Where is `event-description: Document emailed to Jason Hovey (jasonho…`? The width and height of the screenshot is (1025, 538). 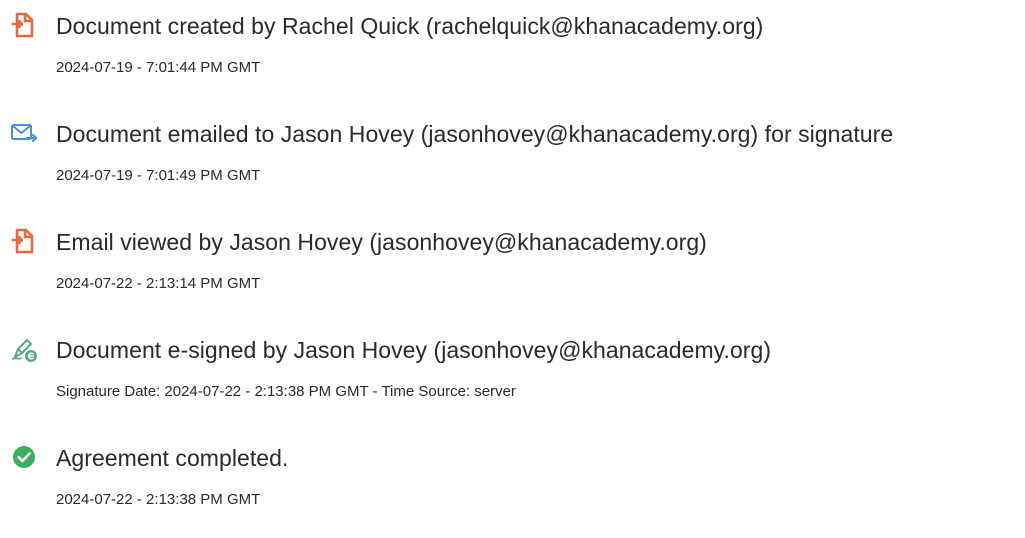 event-description: Document emailed to Jason Hovey (jasonho… is located at coordinates (475, 134).